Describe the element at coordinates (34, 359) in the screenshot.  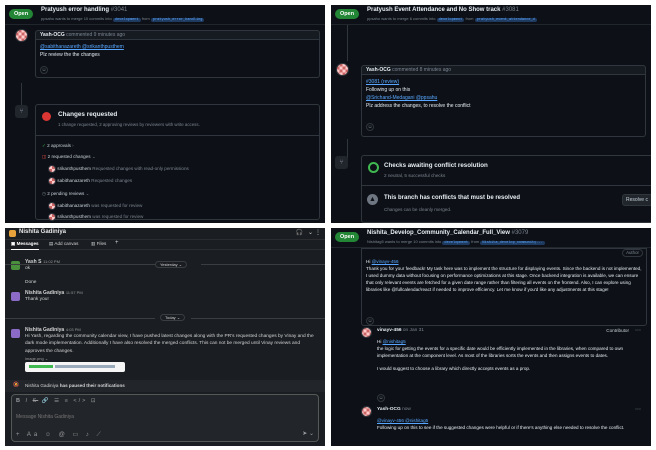
I see `attachment-name: image.png` at that location.